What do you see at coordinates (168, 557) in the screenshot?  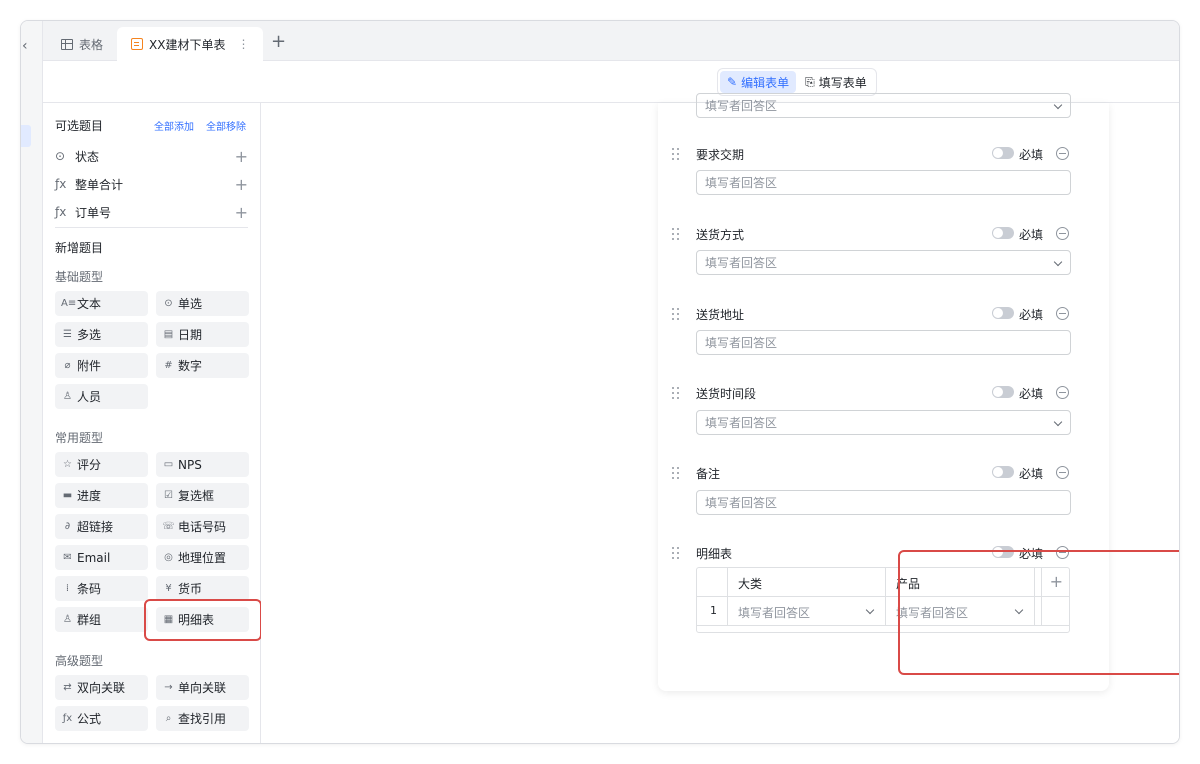 I see `location-icon: ◎` at bounding box center [168, 557].